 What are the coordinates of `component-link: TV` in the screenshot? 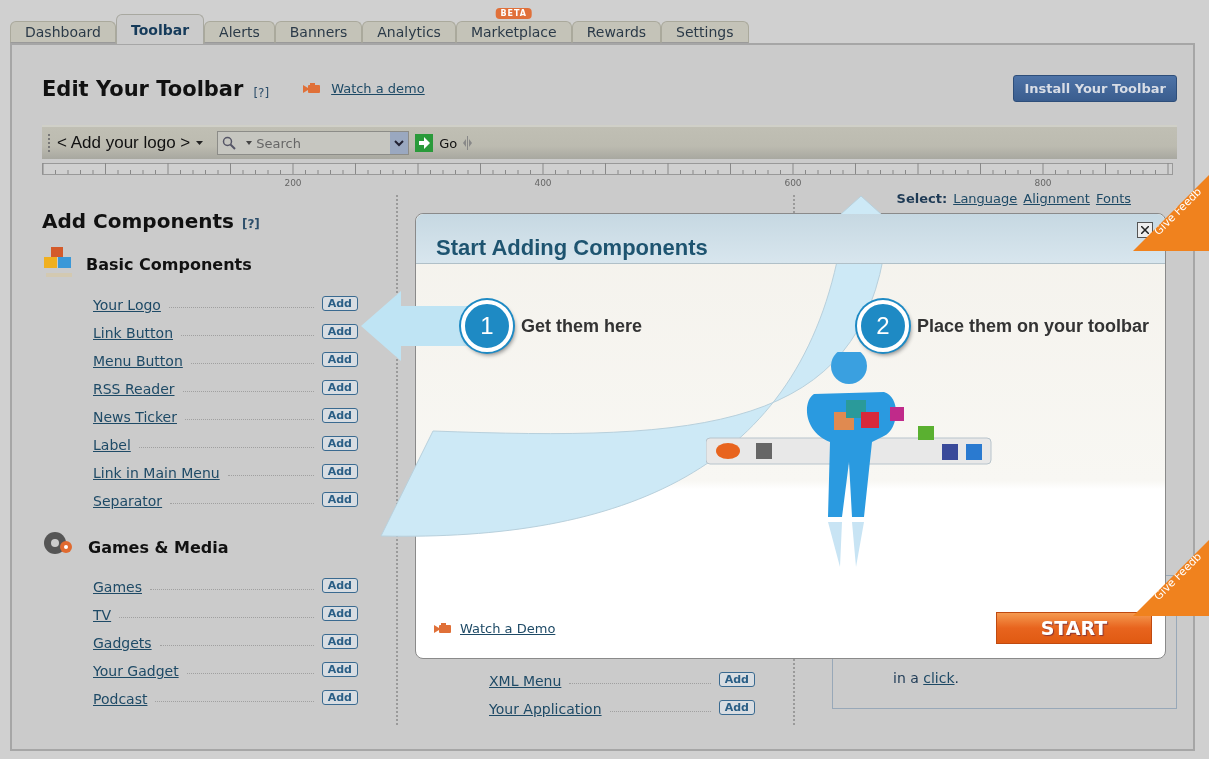 It's located at (102, 615).